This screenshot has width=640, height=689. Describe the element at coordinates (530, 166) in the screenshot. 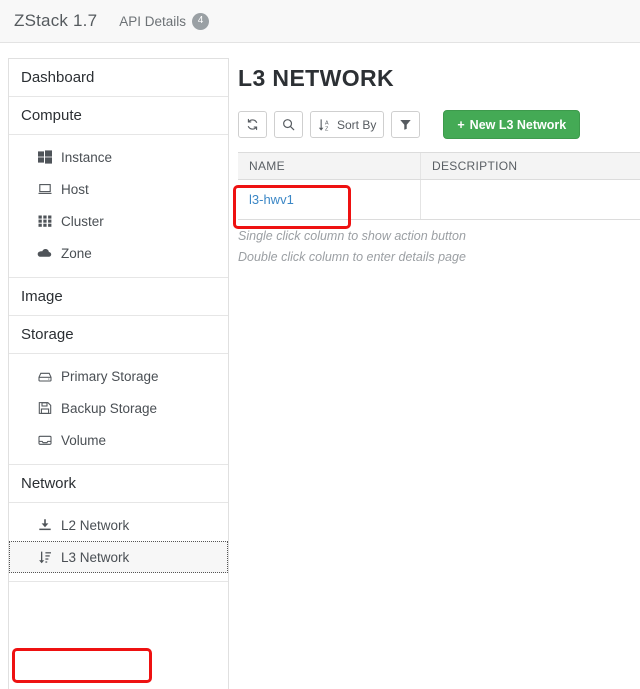

I see `column-header-description: DESCRIPTION` at that location.